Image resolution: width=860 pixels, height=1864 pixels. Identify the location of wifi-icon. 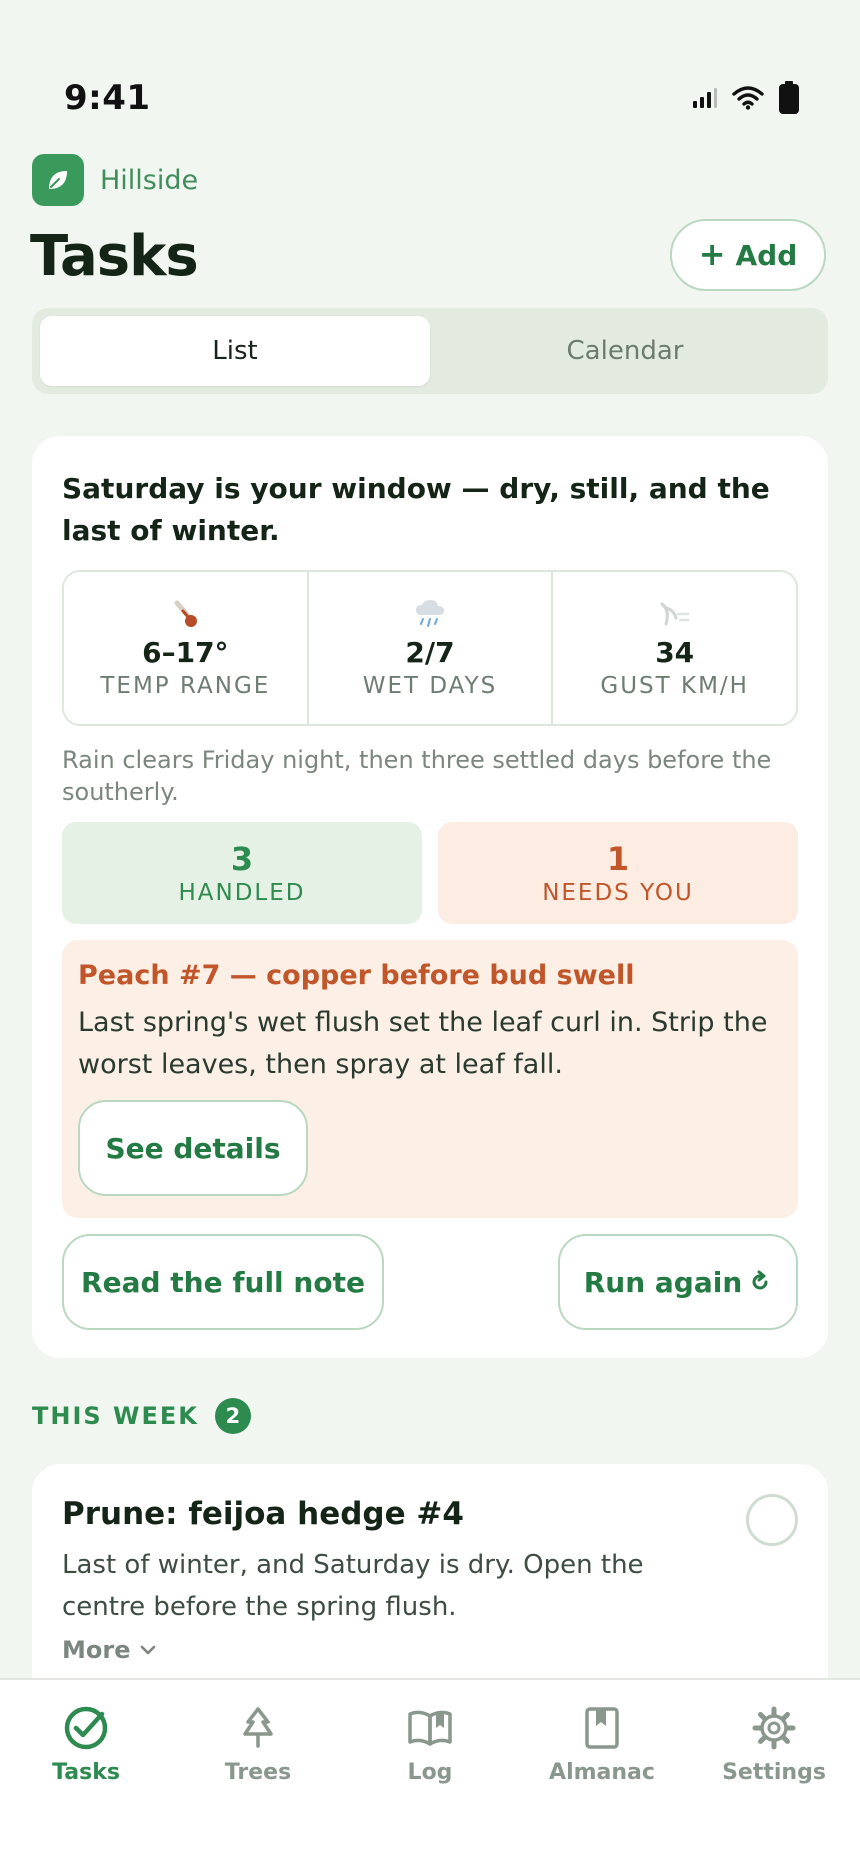
(748, 98).